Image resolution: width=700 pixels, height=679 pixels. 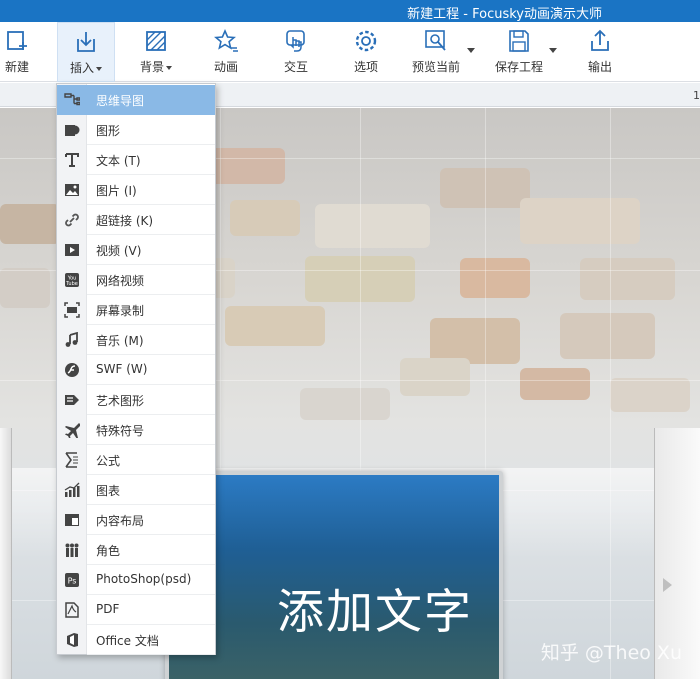 What do you see at coordinates (120, 101) in the screenshot?
I see `menu-item-label: 思维导图` at bounding box center [120, 101].